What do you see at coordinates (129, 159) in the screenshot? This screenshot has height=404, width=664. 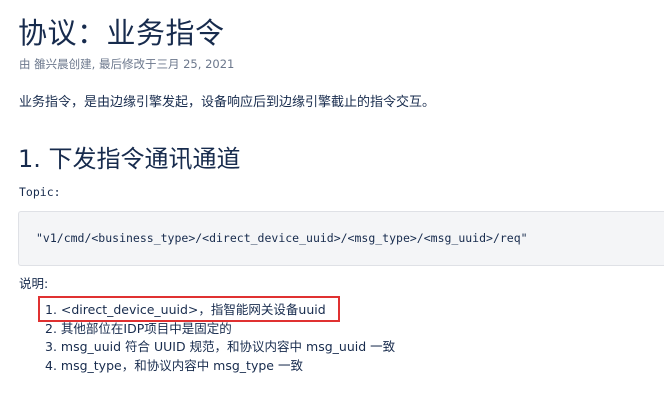 I see `section-heading: 1. 下发指令通讯通道` at bounding box center [129, 159].